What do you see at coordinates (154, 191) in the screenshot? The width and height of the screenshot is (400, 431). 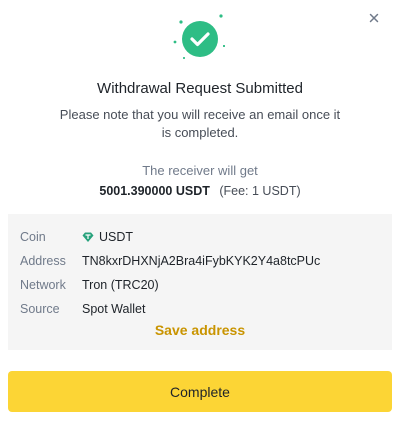 I see `receive-amount: 5001.390000 USDT` at bounding box center [154, 191].